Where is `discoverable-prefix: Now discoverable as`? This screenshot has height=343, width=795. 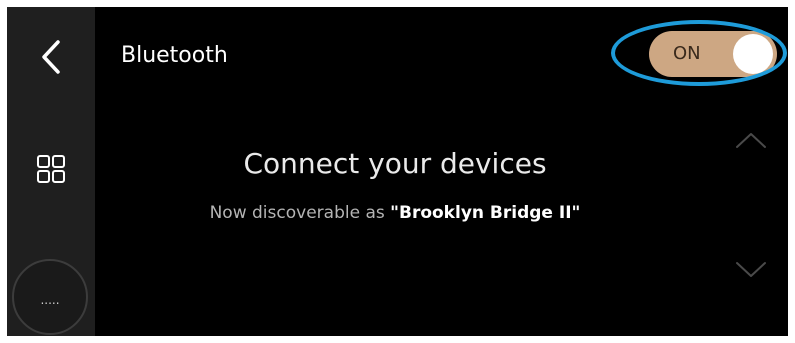 discoverable-prefix: Now discoverable as is located at coordinates (300, 213).